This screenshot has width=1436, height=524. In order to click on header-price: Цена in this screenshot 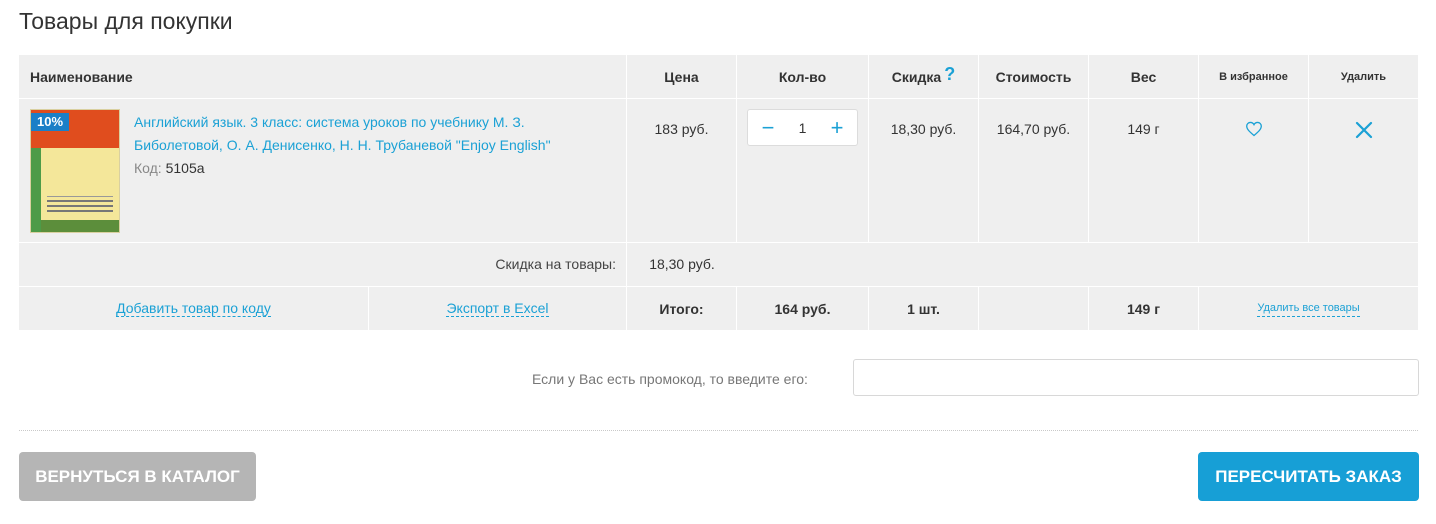, I will do `click(682, 76)`.